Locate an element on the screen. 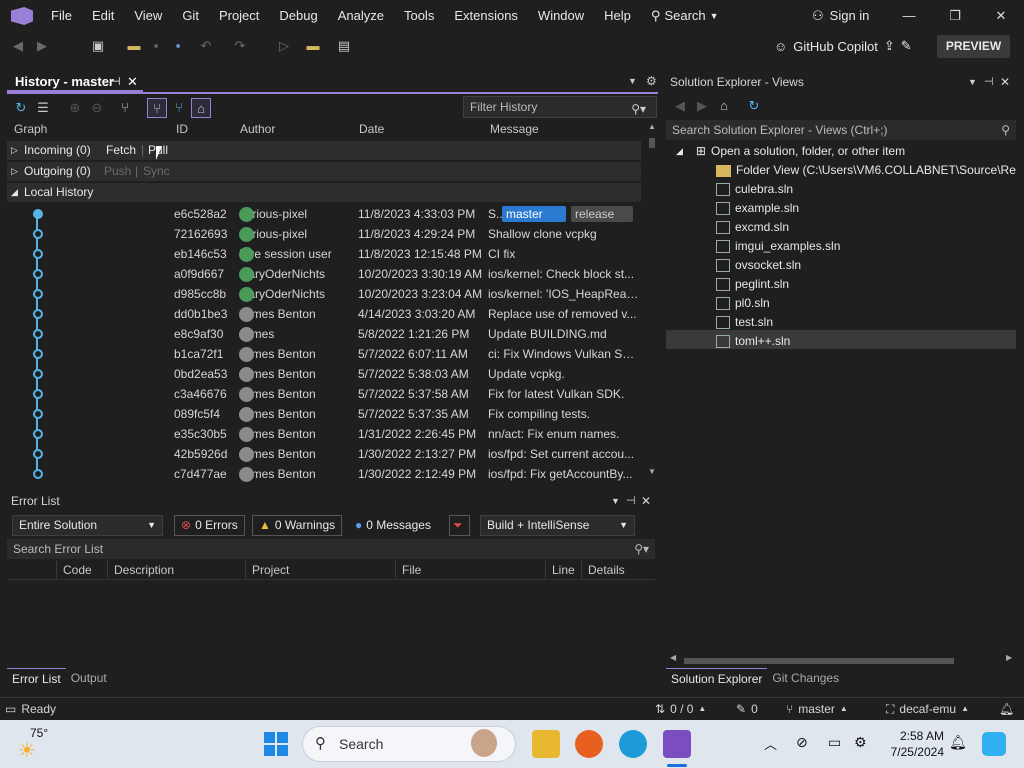 The width and height of the screenshot is (1024, 768). col-code: Code is located at coordinates (82, 570).